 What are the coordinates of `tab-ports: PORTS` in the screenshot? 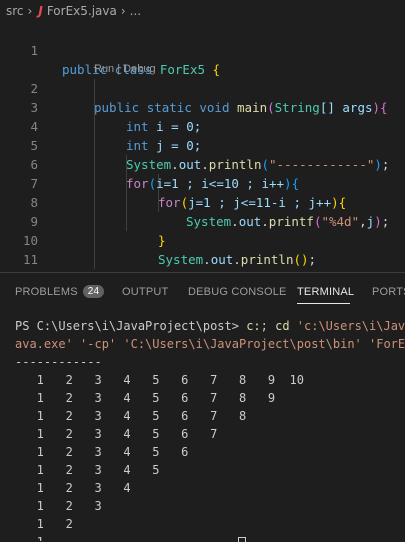 It's located at (388, 292).